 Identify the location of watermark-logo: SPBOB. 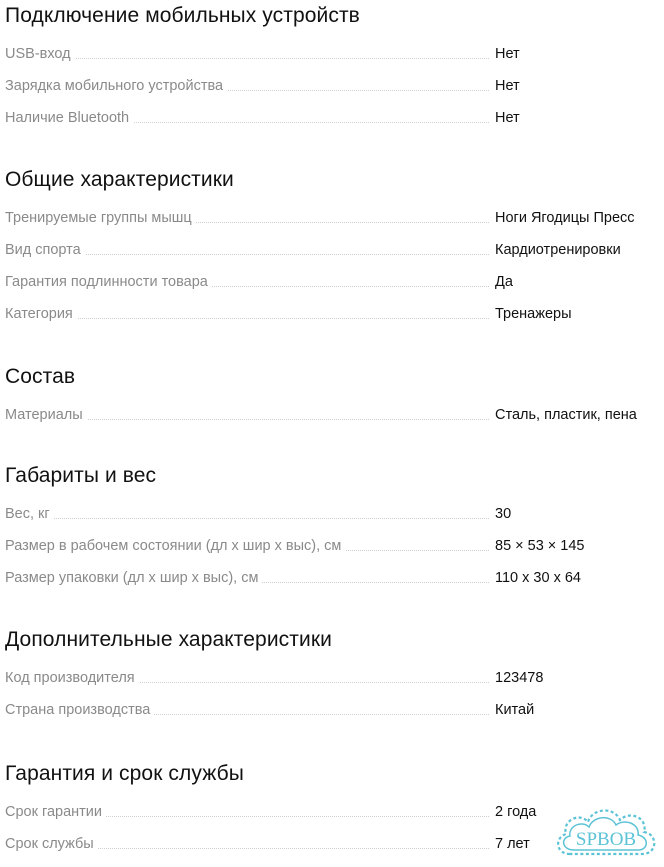
(605, 831).